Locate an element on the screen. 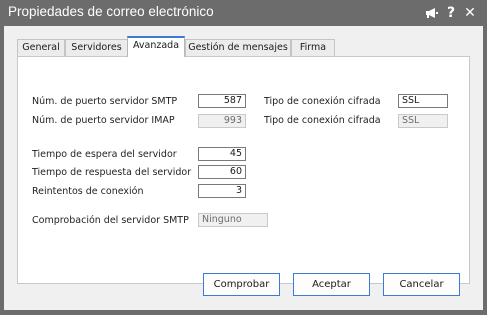 Image resolution: width=487 pixels, height=315 pixels. accept-button: Aceptar is located at coordinates (331, 284).